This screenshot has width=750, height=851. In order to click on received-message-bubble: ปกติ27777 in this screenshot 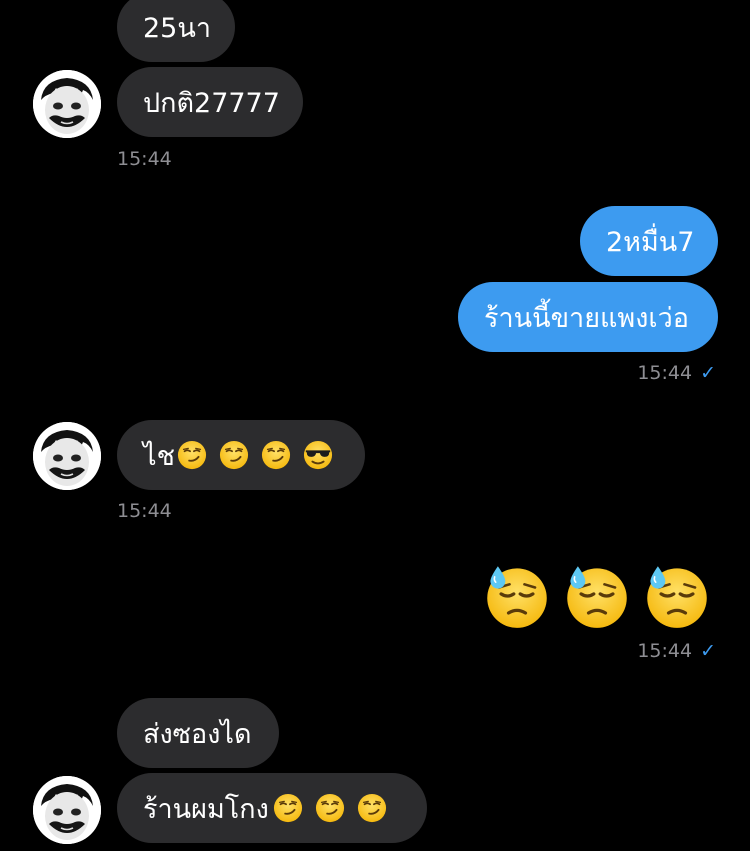, I will do `click(210, 102)`.